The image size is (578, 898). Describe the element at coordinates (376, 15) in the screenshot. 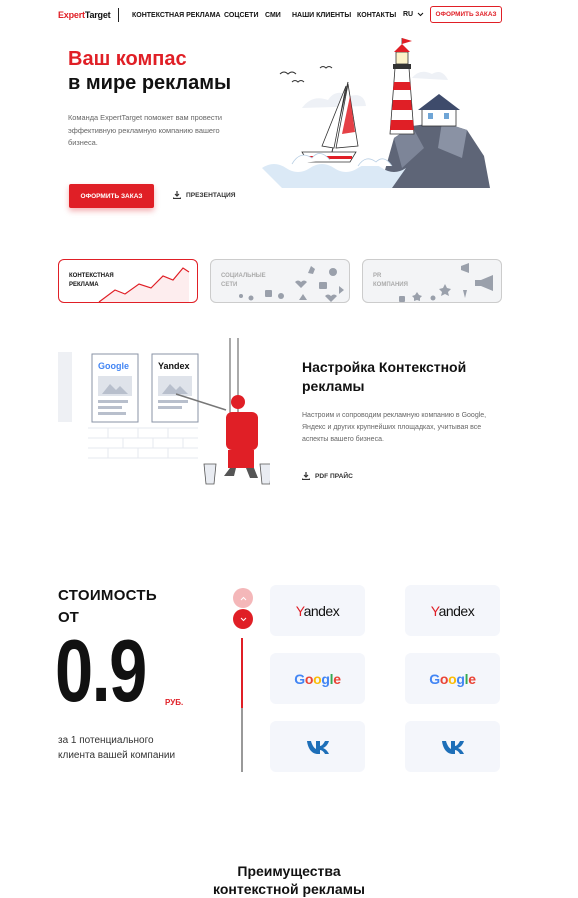

I see `nav-item-contacts: КОНТАКТЫ` at that location.